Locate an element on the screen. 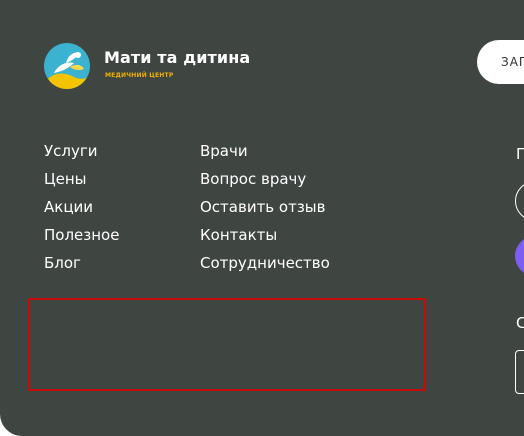 Image resolution: width=524 pixels, height=436 pixels. footer-link-blog: Блог is located at coordinates (62, 263).